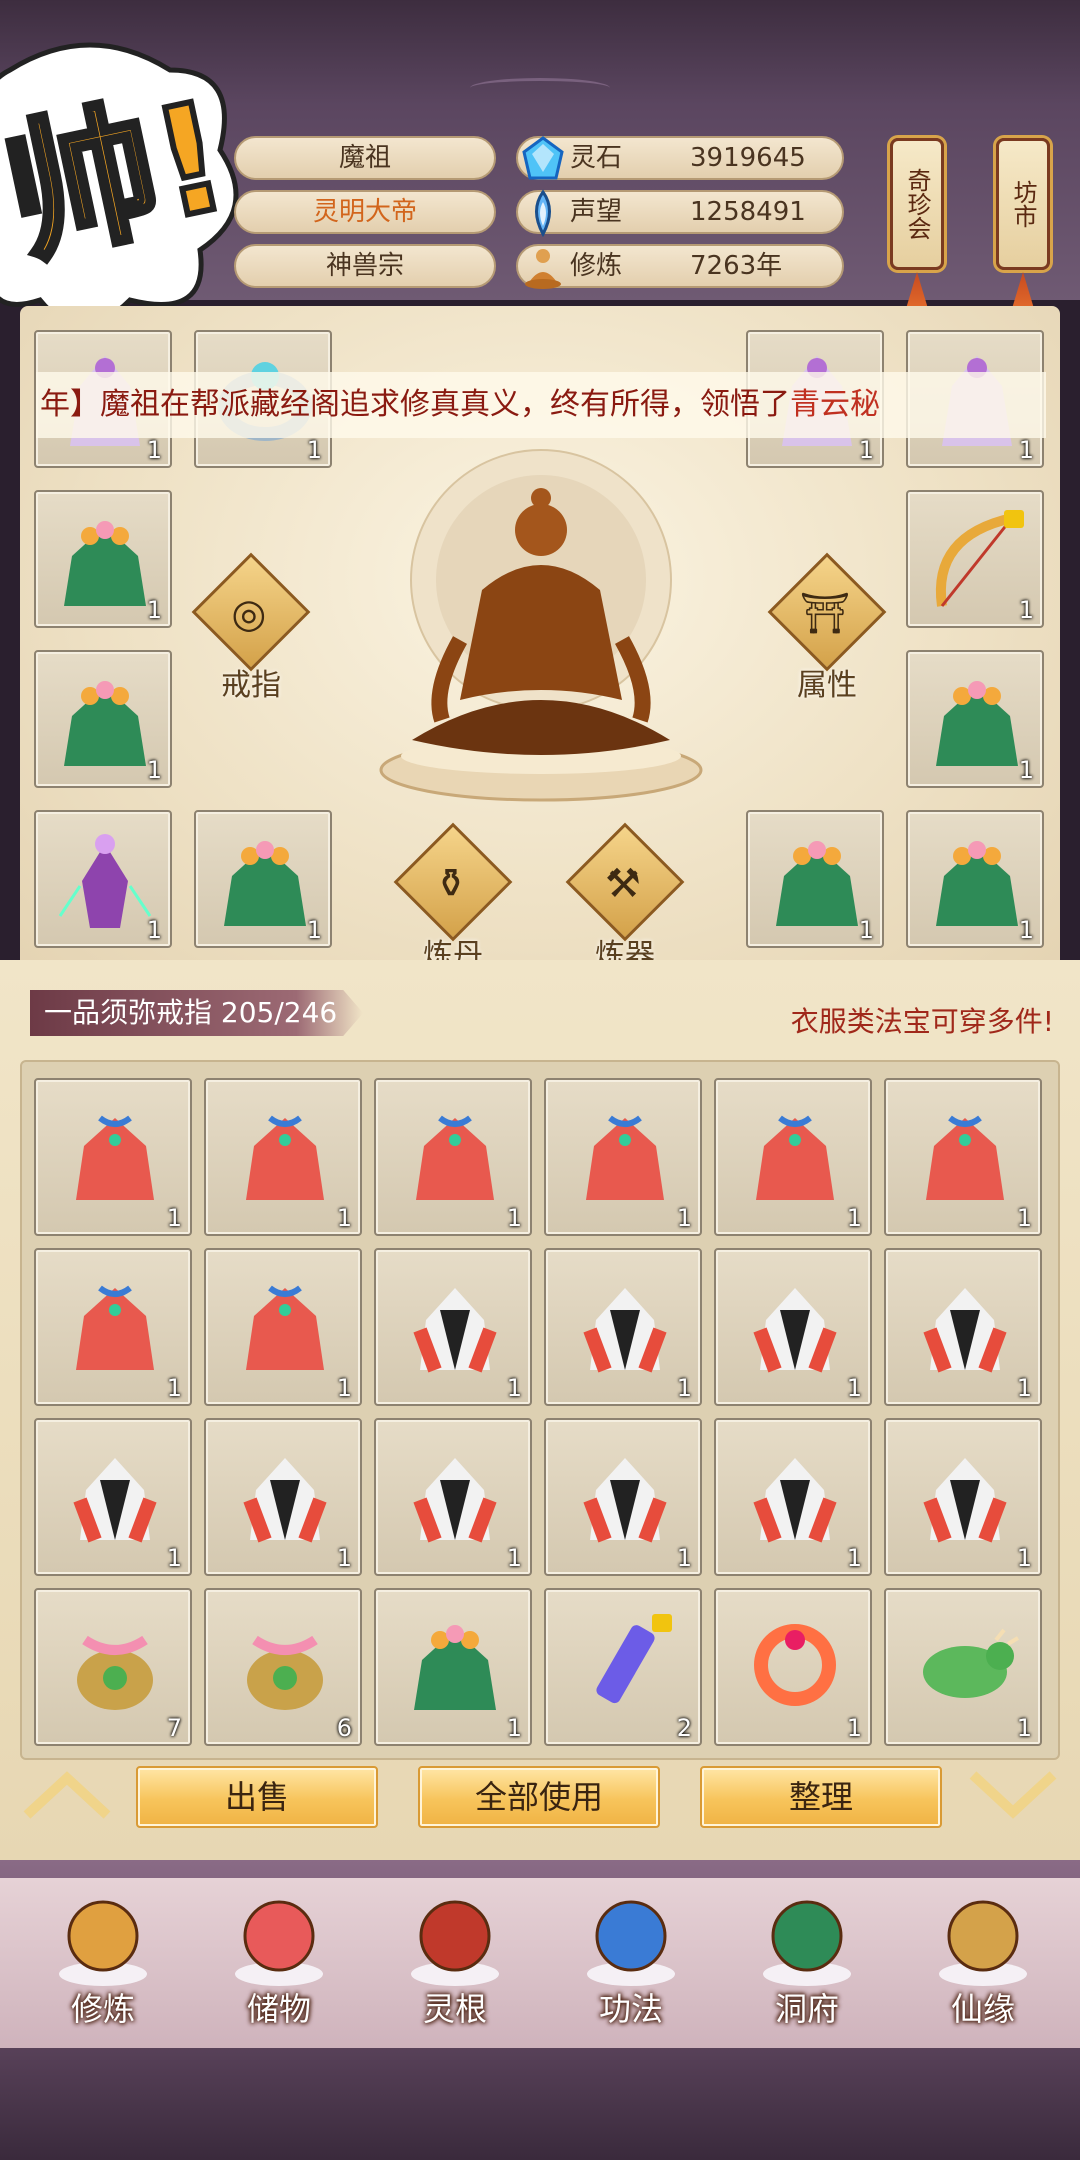 This screenshot has width=1080, height=2160. What do you see at coordinates (285, 1672) in the screenshot?
I see `treasure-pouch-icon` at bounding box center [285, 1672].